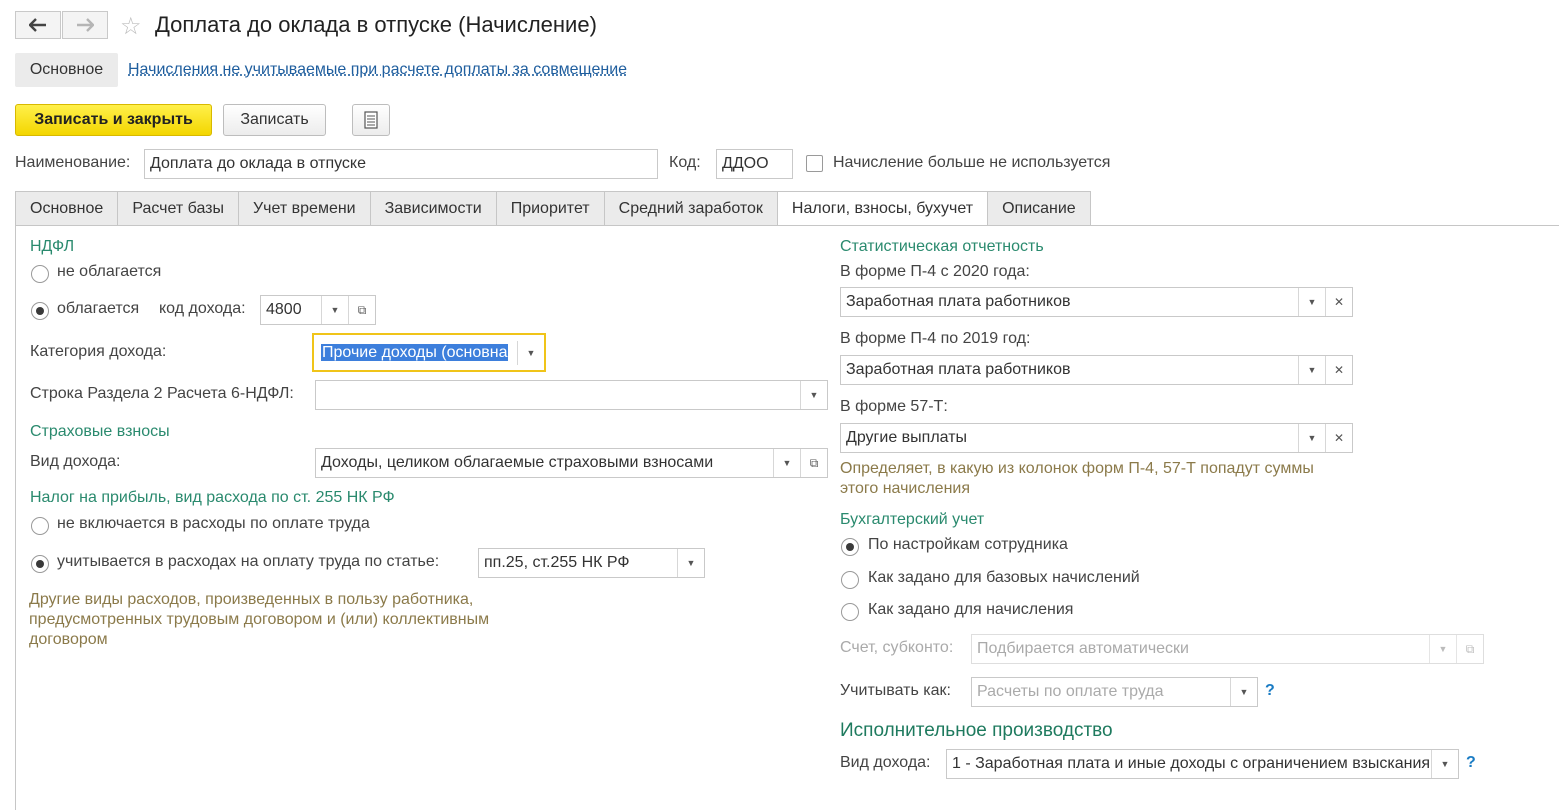  What do you see at coordinates (52, 246) in the screenshot?
I see `ndfl-section-title: НДФЛ` at bounding box center [52, 246].